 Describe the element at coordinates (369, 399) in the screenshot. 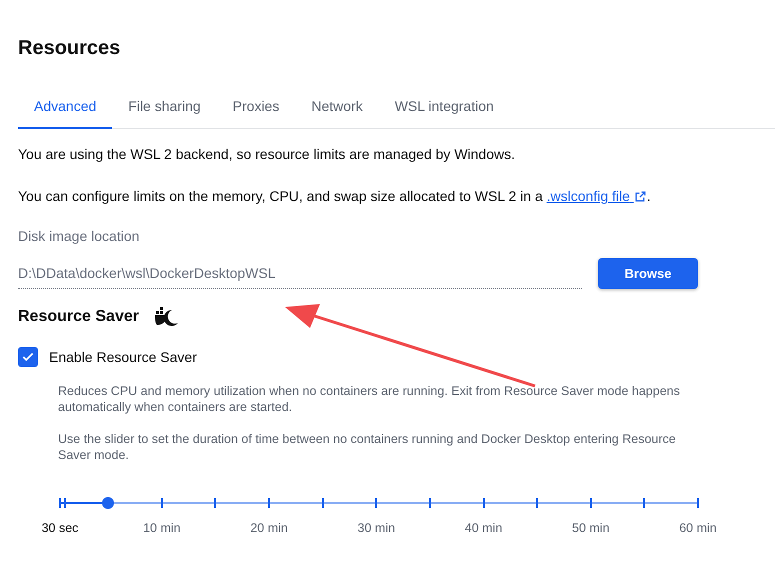

I see `description-text: Reduces CPU and memory utilization when no containers are running. Exit from Resource Saver mode happens automatically when containers are started.` at that location.